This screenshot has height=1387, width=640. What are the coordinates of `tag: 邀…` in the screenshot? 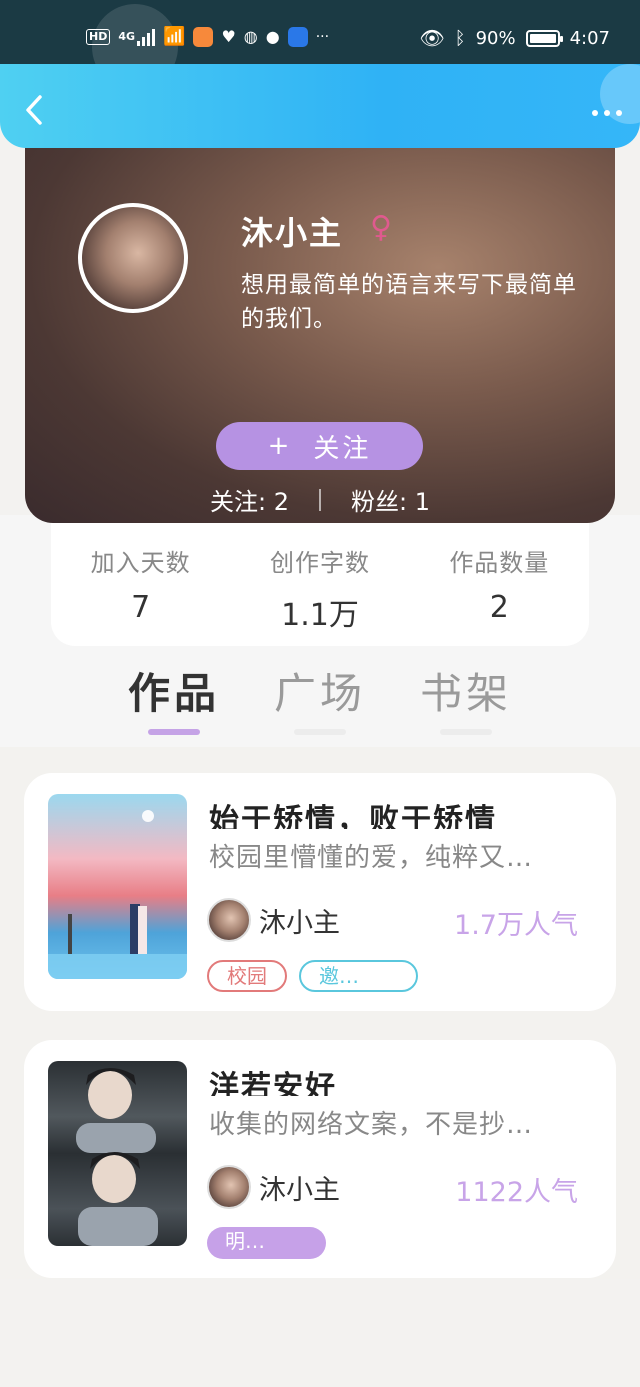 It's located at (358, 976).